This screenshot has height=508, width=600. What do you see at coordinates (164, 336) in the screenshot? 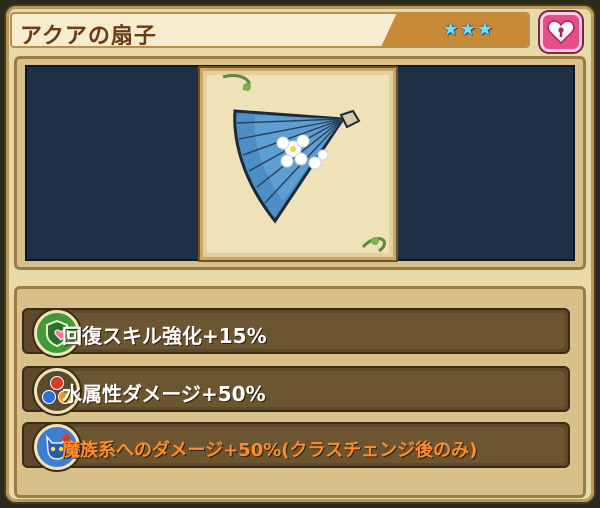
I see `skill-text: 回復スキル強化+15%` at bounding box center [164, 336].